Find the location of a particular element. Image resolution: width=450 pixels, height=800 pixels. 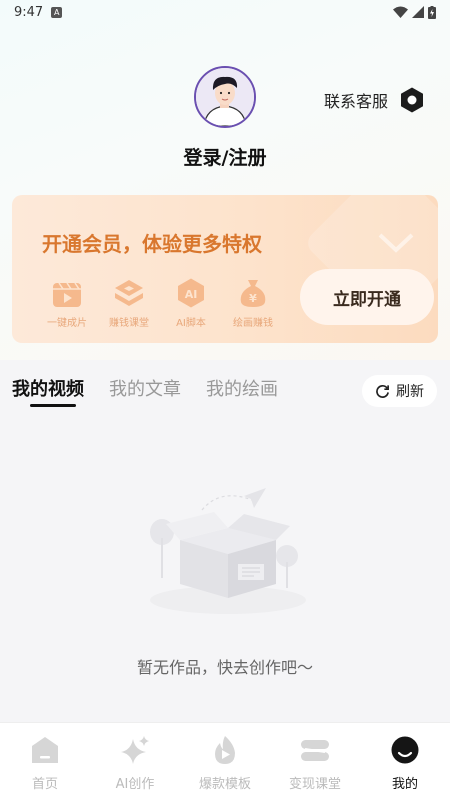

refresh-button: 刷新 is located at coordinates (399, 391).